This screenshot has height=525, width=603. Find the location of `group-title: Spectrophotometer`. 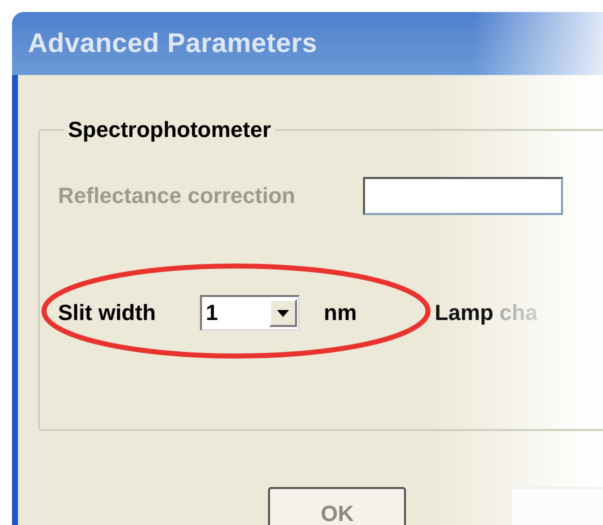

group-title: Spectrophotometer is located at coordinates (169, 130).